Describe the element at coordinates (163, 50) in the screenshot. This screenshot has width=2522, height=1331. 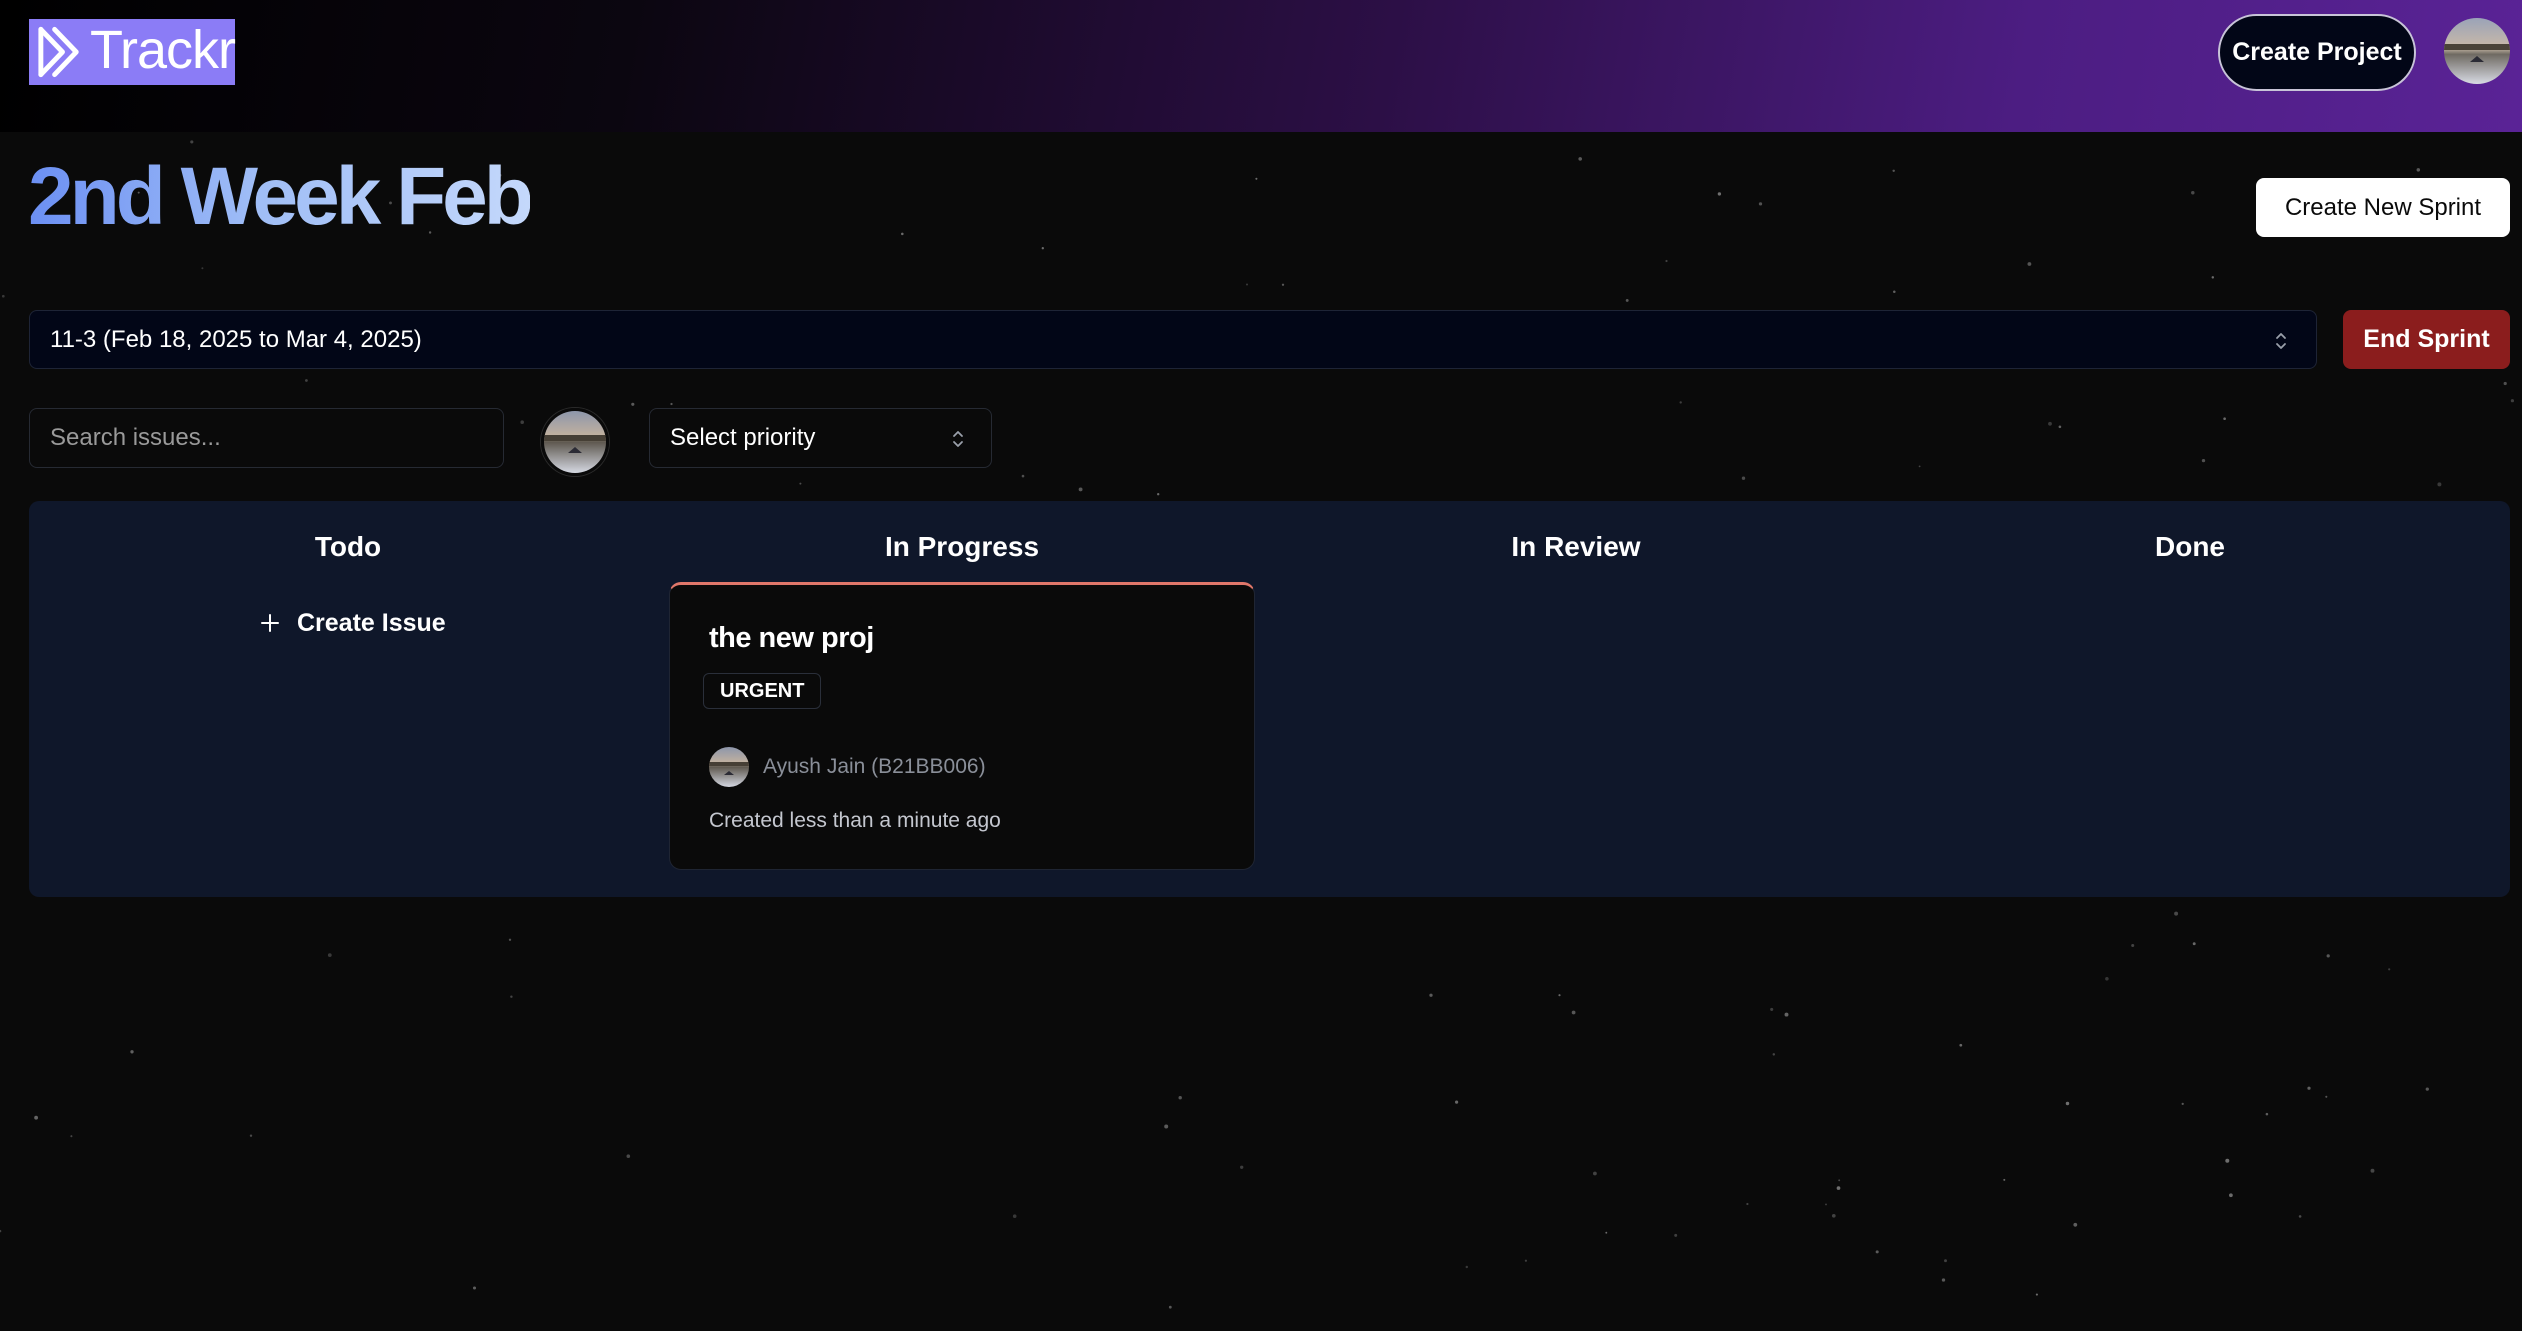
I see `app-name: Trackr` at that location.